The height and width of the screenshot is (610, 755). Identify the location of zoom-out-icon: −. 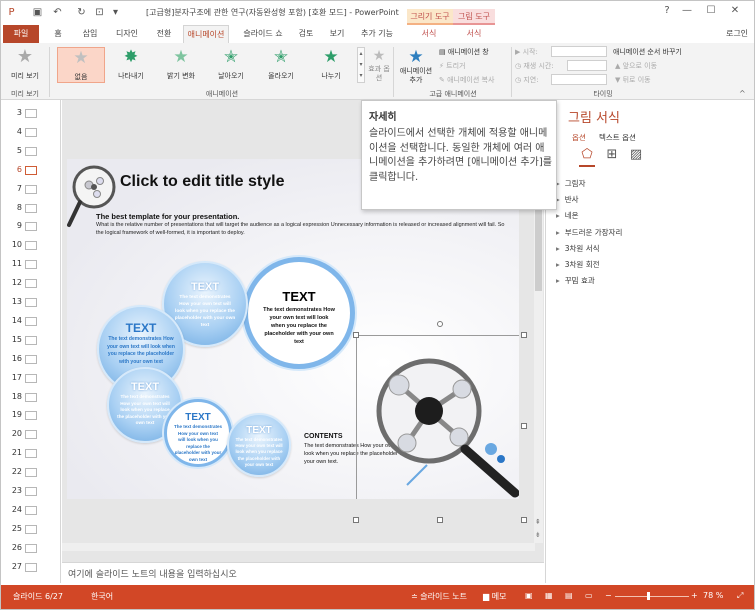
(608, 595).